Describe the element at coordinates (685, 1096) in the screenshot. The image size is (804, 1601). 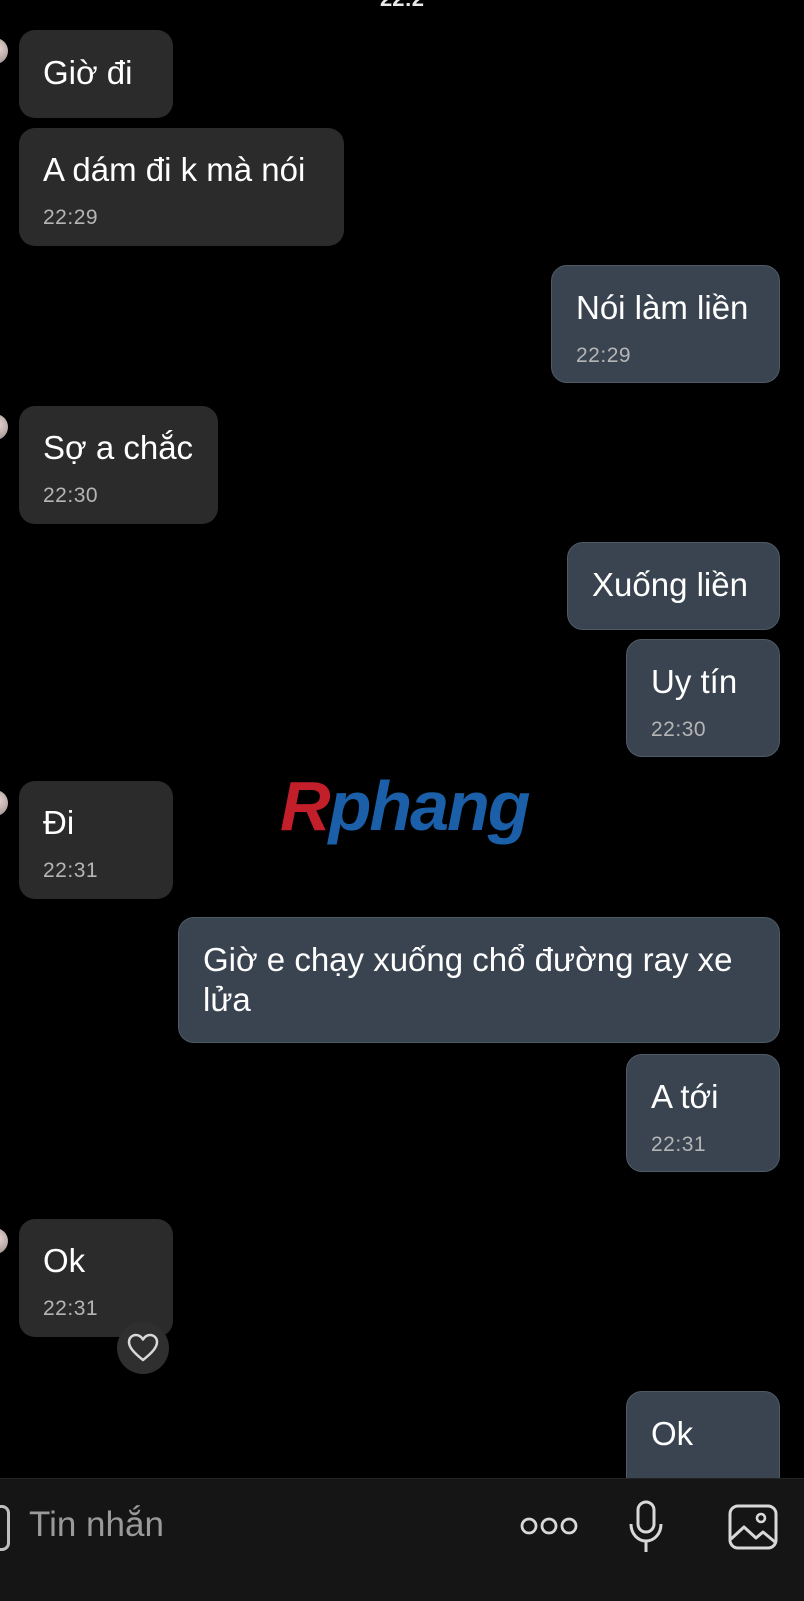
I see `message-text: A tới` at that location.